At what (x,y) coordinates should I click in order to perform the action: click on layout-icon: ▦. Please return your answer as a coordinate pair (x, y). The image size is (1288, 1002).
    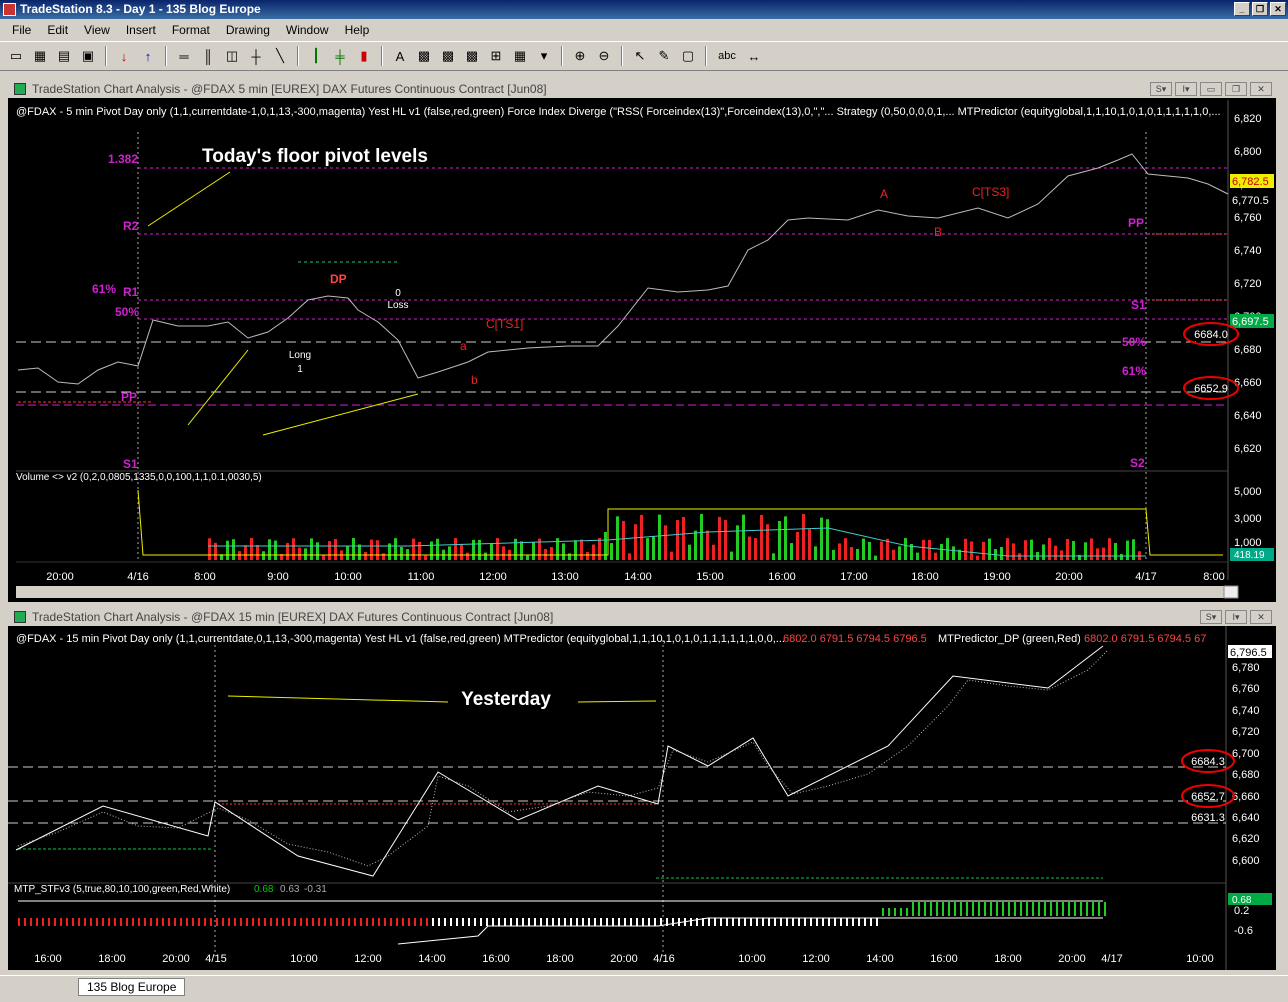
    Looking at the image, I should click on (40, 56).